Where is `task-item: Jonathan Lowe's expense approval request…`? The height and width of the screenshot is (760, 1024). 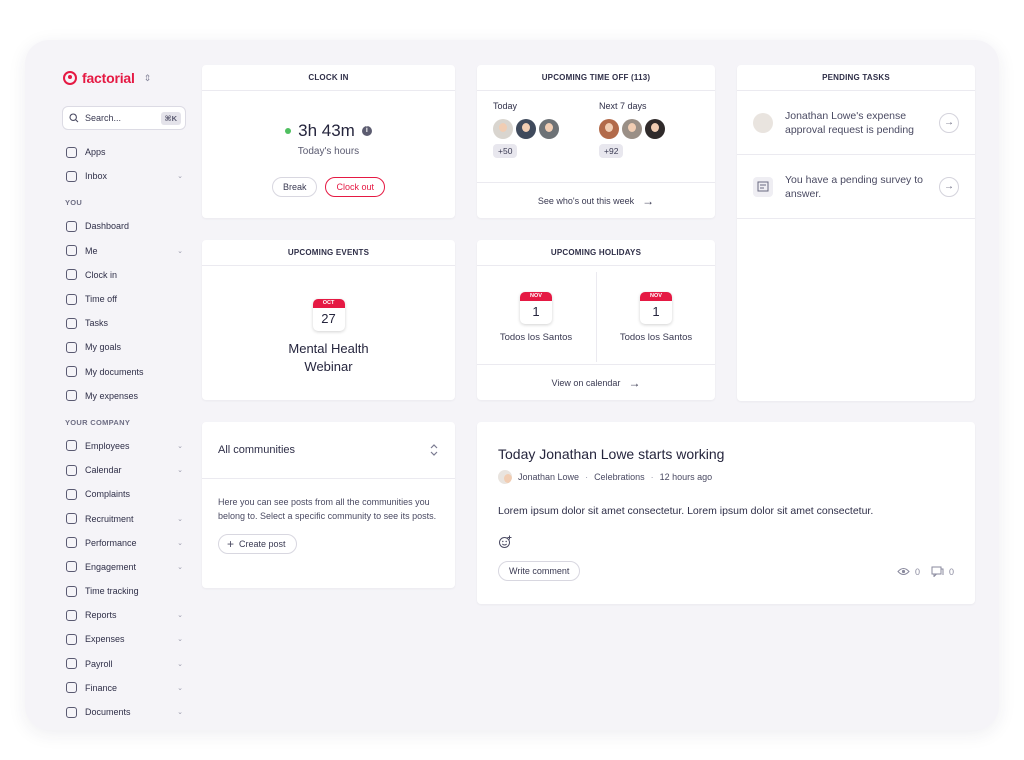 task-item: Jonathan Lowe's expense approval request… is located at coordinates (856, 123).